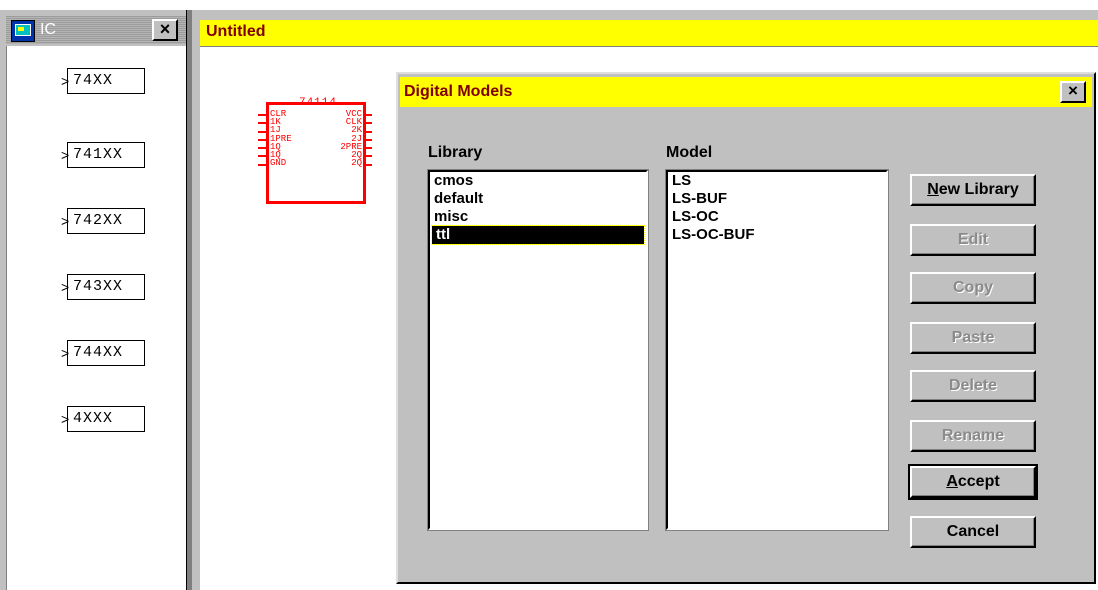  What do you see at coordinates (103, 81) in the screenshot?
I see `palette-item-74xx: 74XX` at bounding box center [103, 81].